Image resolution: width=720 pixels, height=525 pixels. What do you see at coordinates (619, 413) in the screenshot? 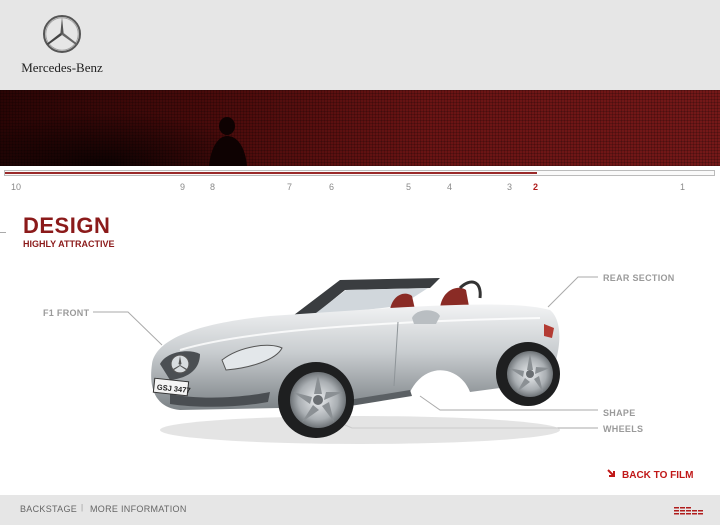
I see `callout-shape: SHAPE` at bounding box center [619, 413].